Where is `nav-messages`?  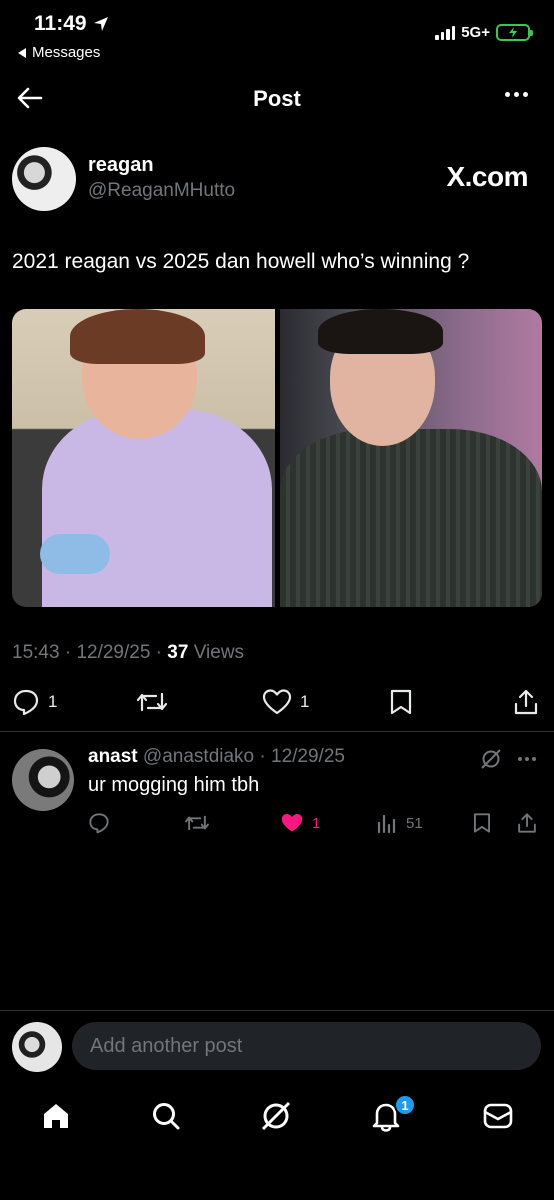
nav-messages is located at coordinates (498, 1116).